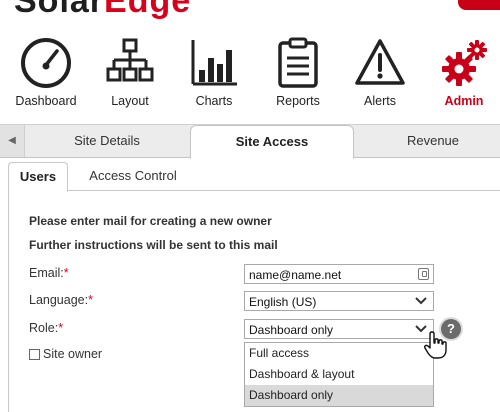  I want to click on sitemap-icon, so click(130, 60).